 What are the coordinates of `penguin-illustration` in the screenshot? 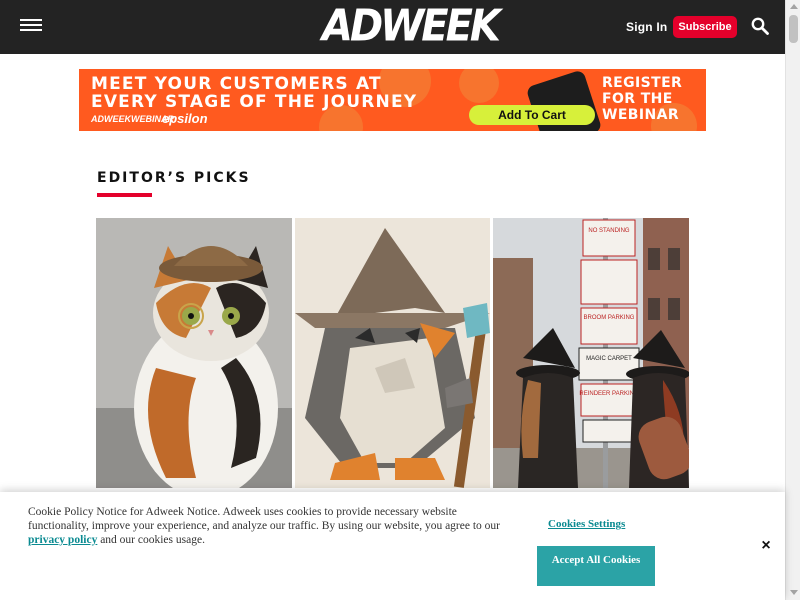 It's located at (392, 353).